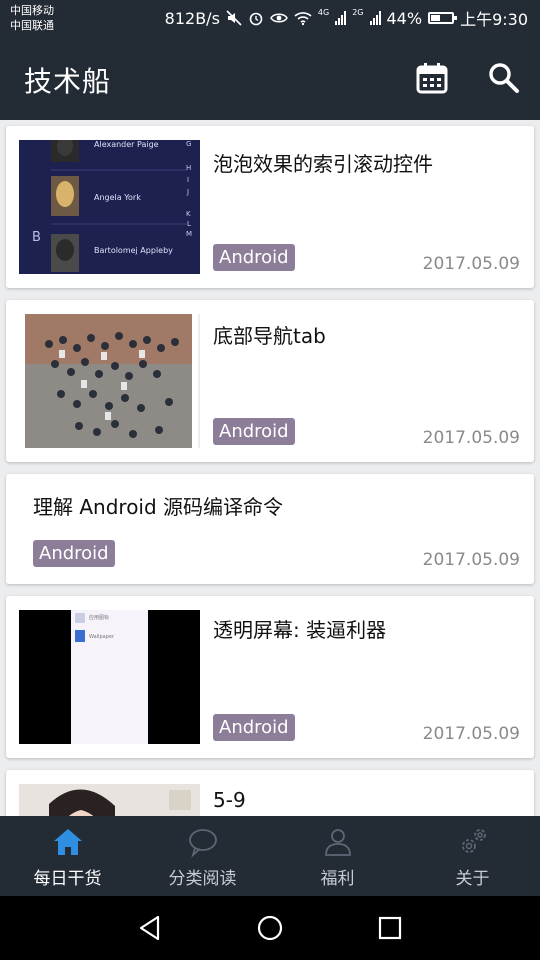  Describe the element at coordinates (32, 10) in the screenshot. I see `carrier-1: 中国移动` at that location.